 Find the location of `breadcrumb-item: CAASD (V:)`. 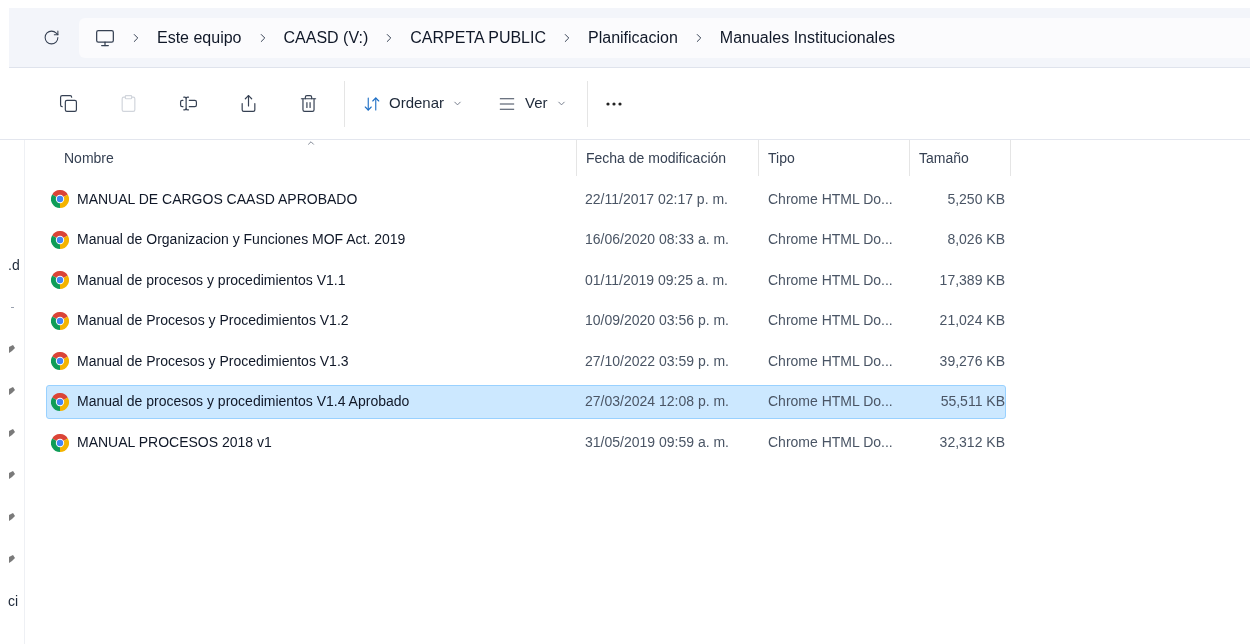

breadcrumb-item: CAASD (V:) is located at coordinates (326, 37).